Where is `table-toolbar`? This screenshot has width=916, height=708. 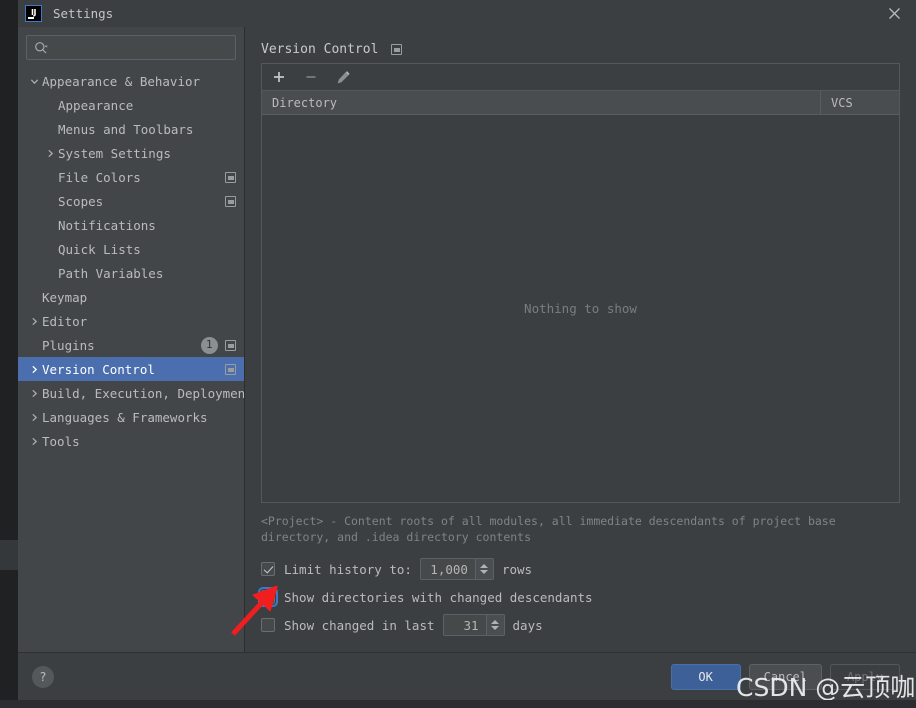
table-toolbar is located at coordinates (580, 77).